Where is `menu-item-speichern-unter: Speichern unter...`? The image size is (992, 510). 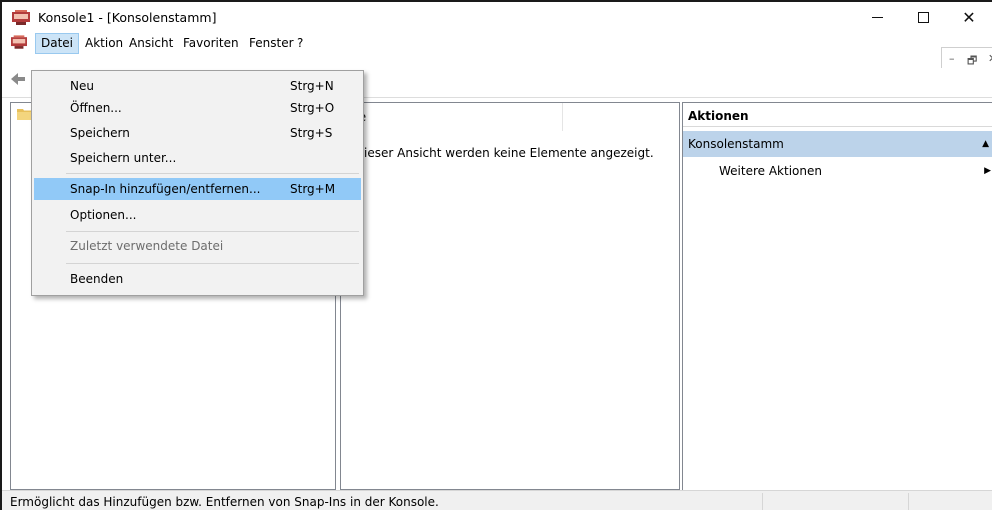
menu-item-speichern-unter: Speichern unter... is located at coordinates (197, 158).